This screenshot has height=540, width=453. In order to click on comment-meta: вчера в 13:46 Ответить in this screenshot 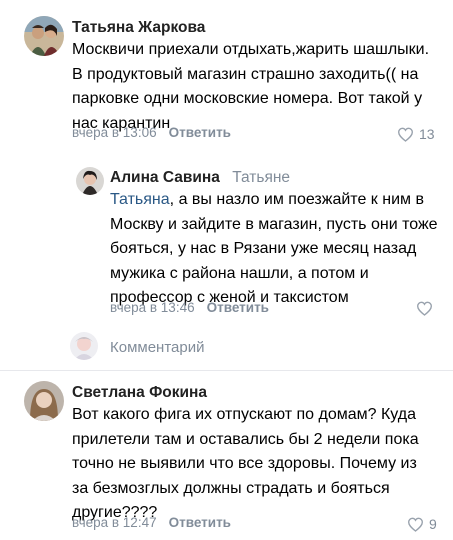, I will do `click(189, 307)`.